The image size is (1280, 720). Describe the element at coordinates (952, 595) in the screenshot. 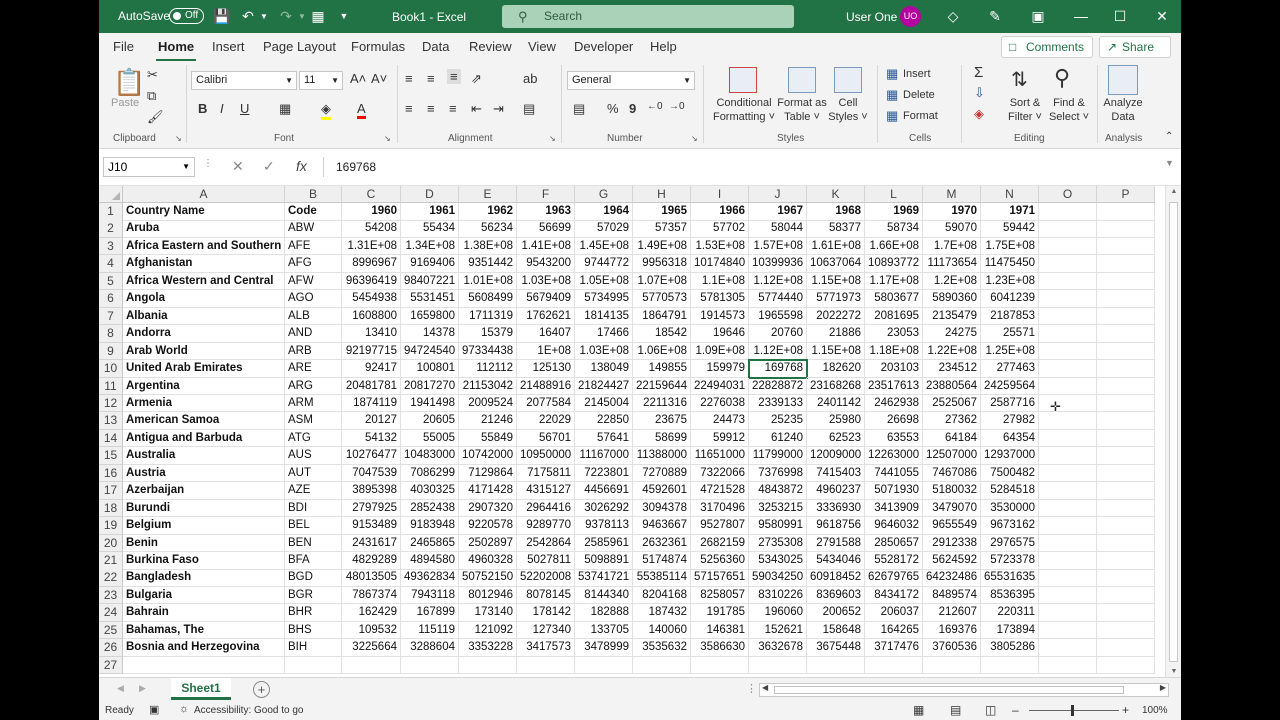

I see `cell-M23: 8489574` at that location.